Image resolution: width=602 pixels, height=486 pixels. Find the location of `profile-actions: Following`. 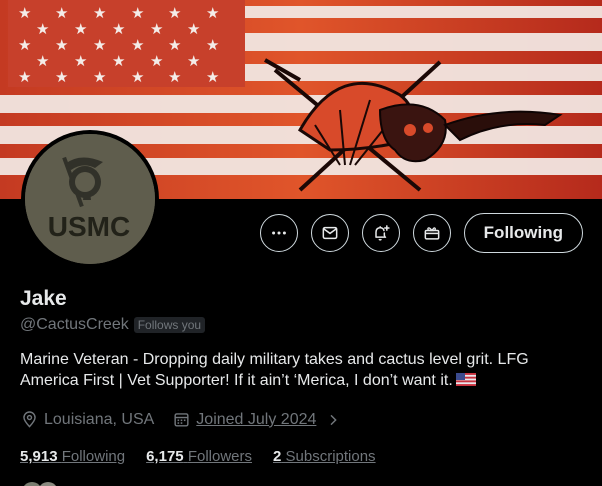

profile-actions: Following is located at coordinates (421, 233).